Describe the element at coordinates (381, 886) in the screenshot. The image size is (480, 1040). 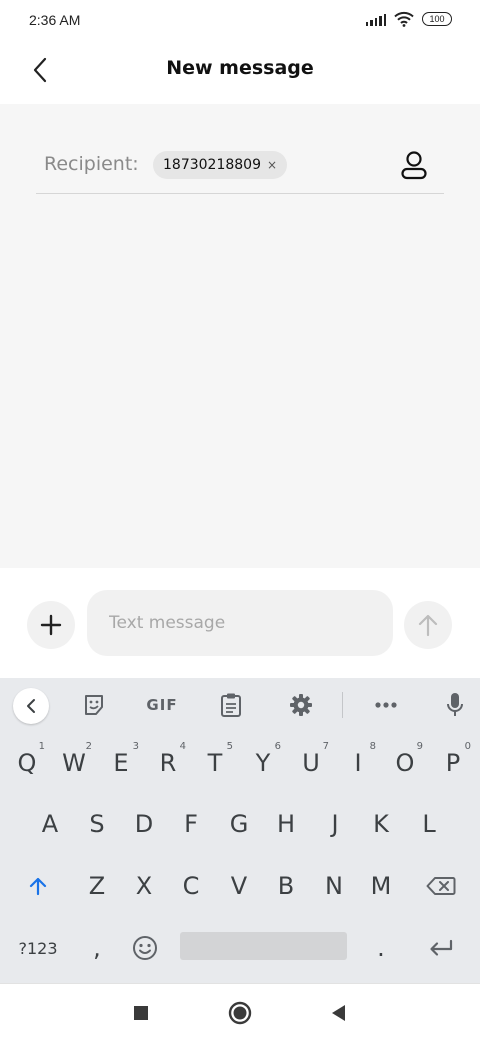
I see `key-m: M` at that location.